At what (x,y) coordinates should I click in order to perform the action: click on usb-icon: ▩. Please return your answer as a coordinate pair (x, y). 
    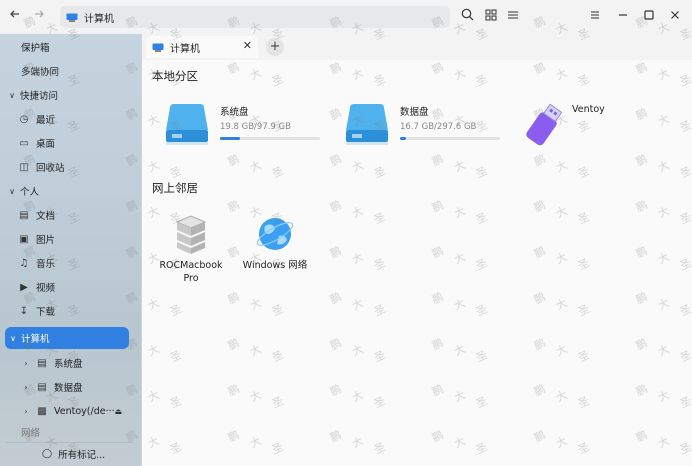
    Looking at the image, I should click on (42, 411).